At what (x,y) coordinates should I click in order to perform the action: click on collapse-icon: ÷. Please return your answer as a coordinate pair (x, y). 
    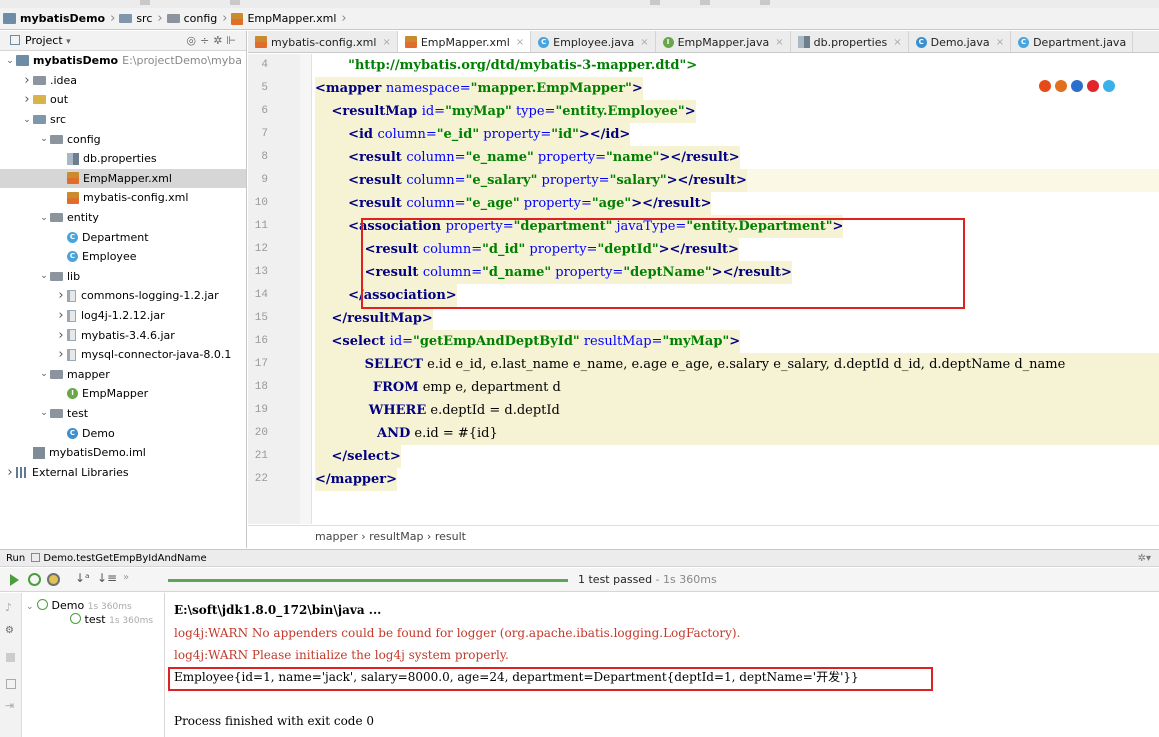
    Looking at the image, I should click on (206, 40).